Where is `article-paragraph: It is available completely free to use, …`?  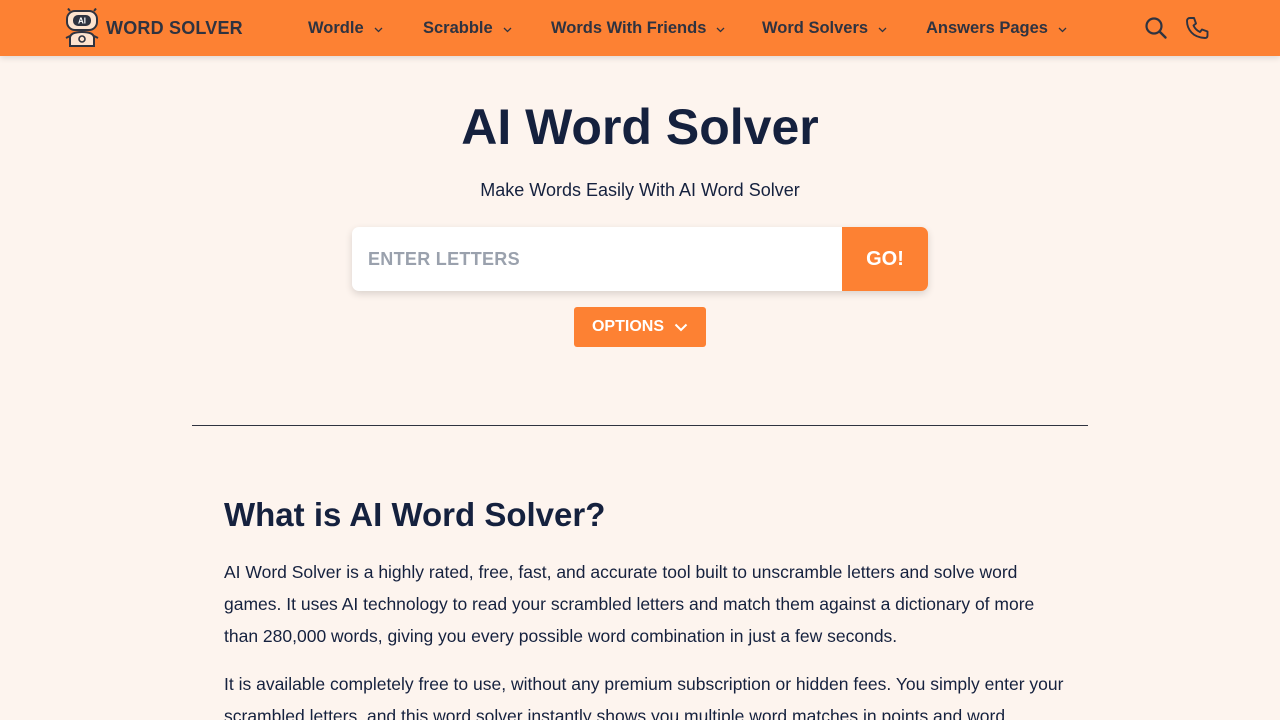
article-paragraph: It is available completely free to use, … is located at coordinates (644, 697).